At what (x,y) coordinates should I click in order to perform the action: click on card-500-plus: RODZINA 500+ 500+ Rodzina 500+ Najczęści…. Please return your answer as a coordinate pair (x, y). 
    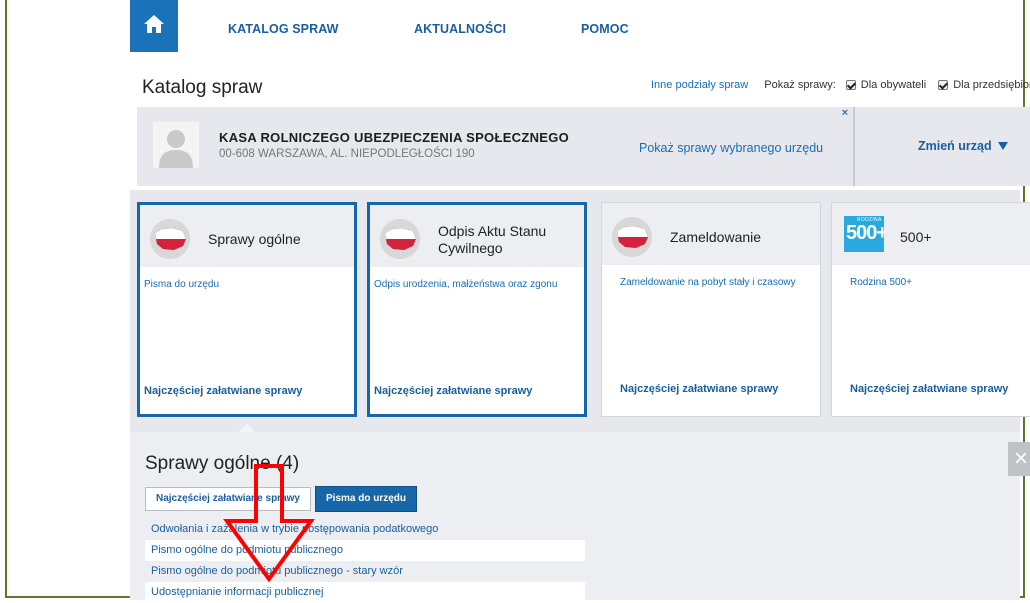
    Looking at the image, I should click on (930, 309).